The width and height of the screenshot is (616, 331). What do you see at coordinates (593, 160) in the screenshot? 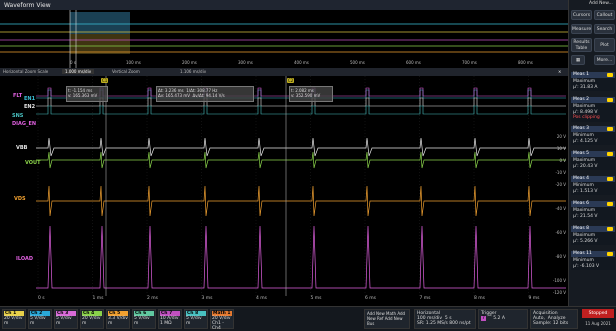
I see `measurement-badge: Meas 5 Maximum μ': 20.43 V` at bounding box center [593, 160].